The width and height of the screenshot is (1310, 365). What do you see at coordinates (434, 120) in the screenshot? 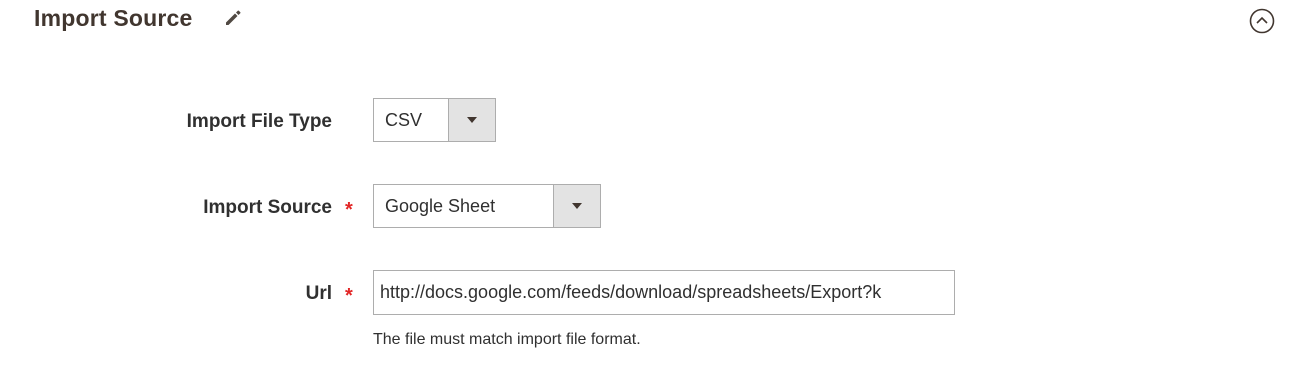
I see `import-file-type-select: CSV` at bounding box center [434, 120].